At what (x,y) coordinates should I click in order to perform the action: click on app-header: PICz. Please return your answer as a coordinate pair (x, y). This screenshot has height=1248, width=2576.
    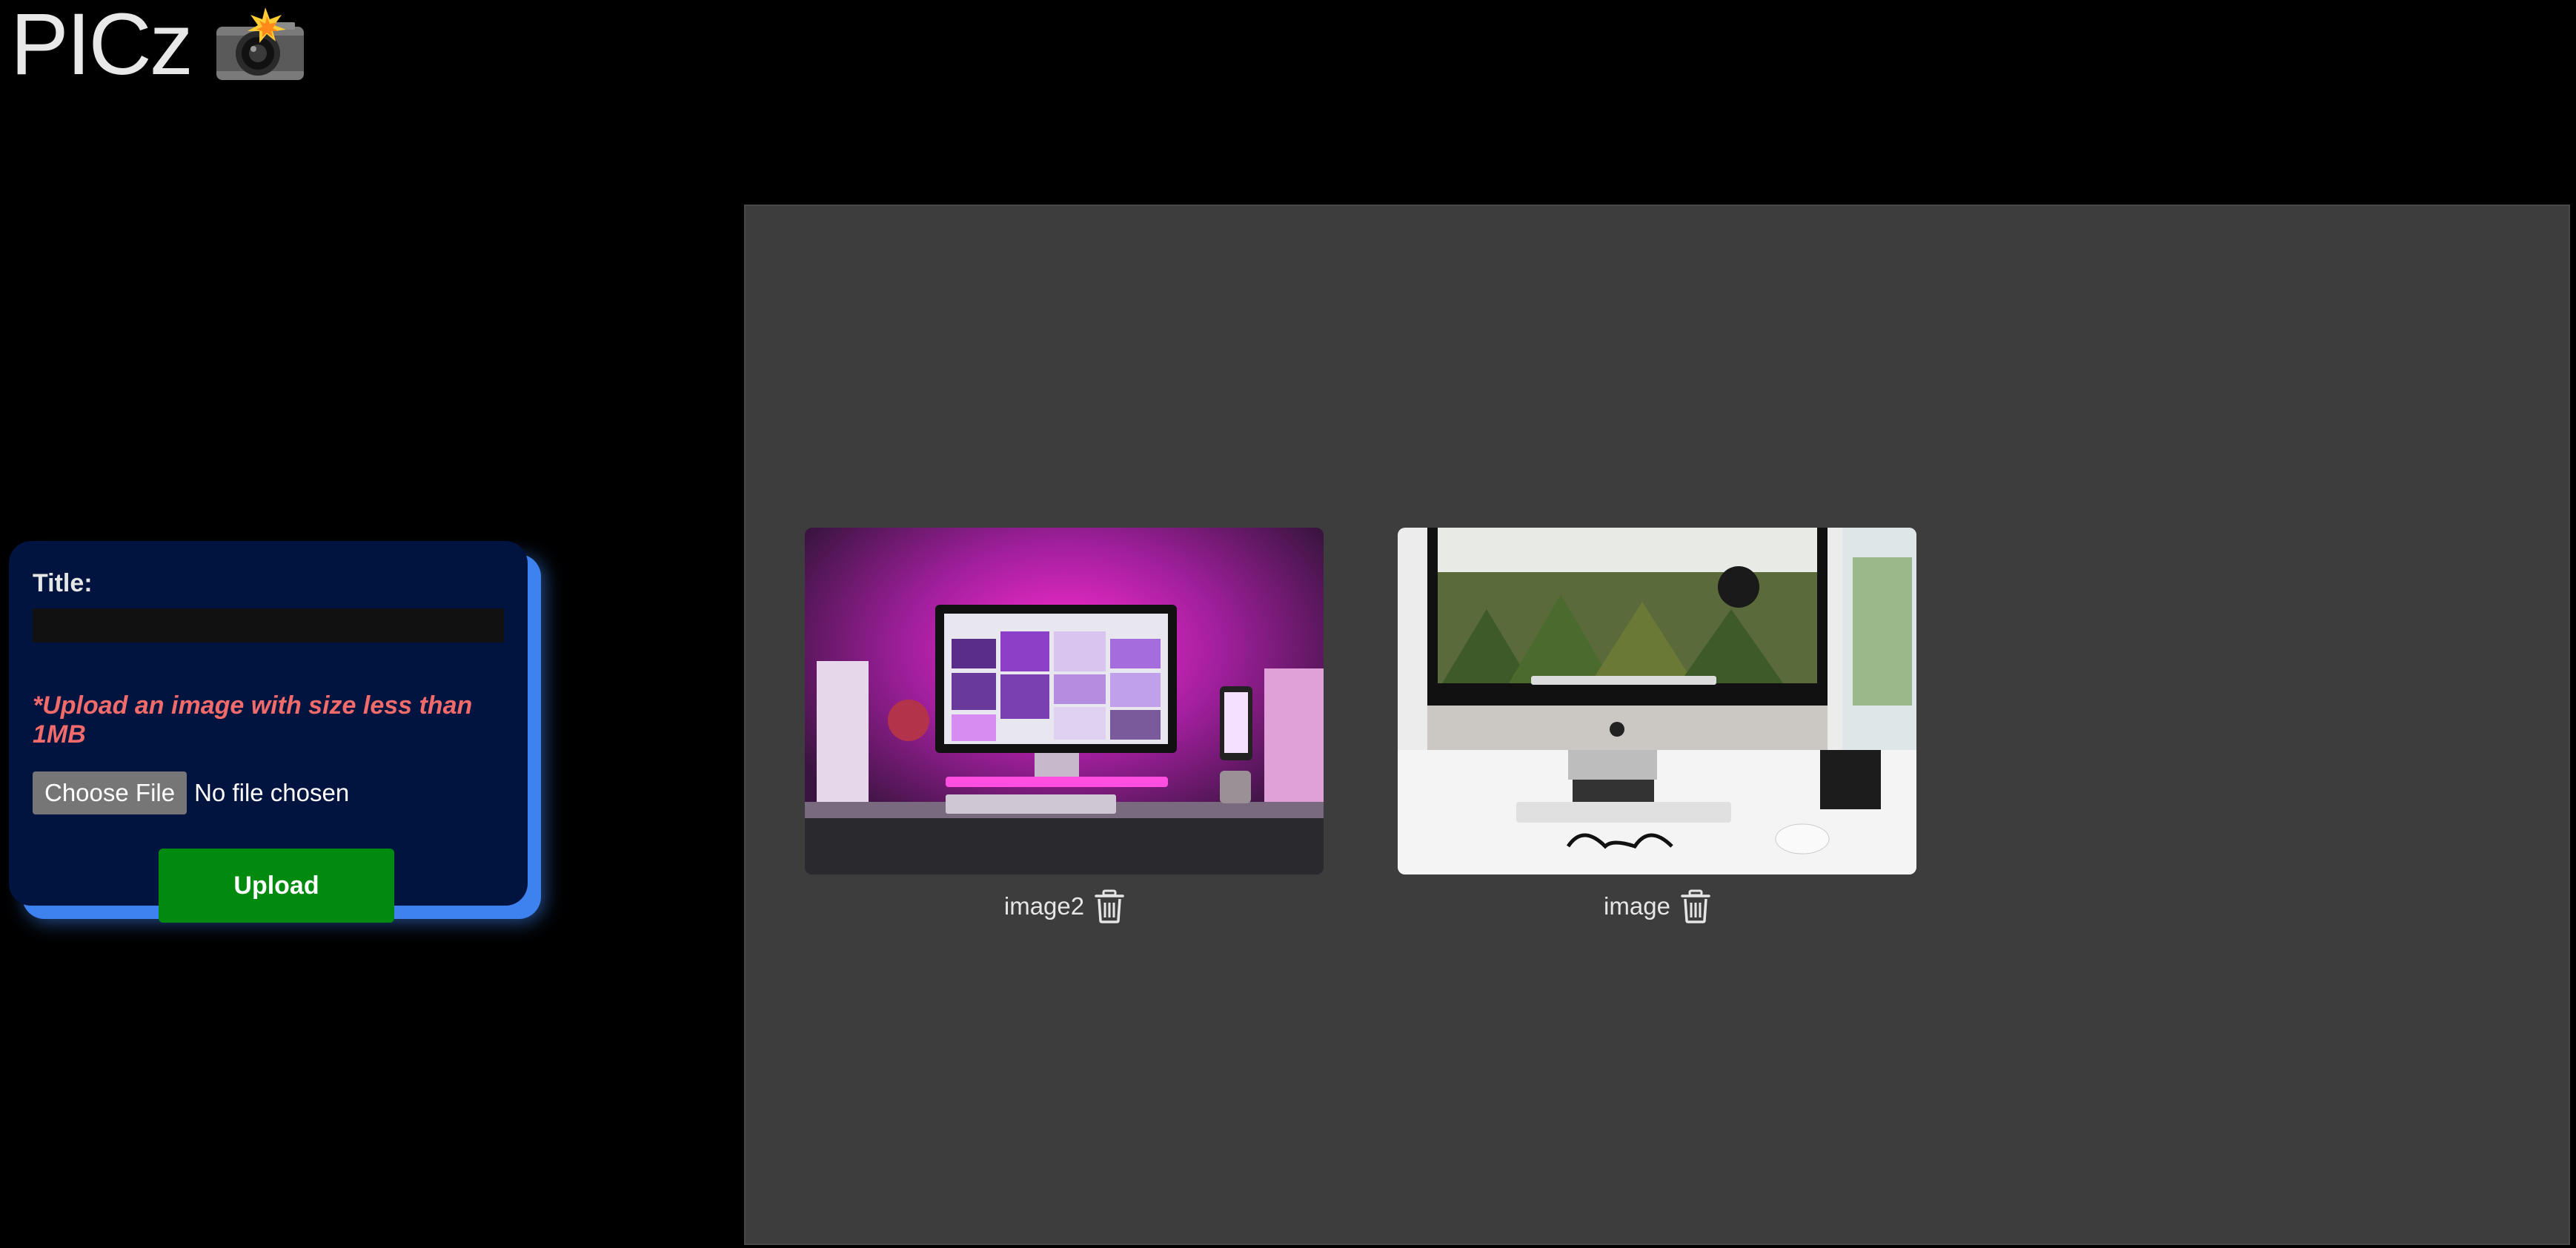
    Looking at the image, I should click on (158, 45).